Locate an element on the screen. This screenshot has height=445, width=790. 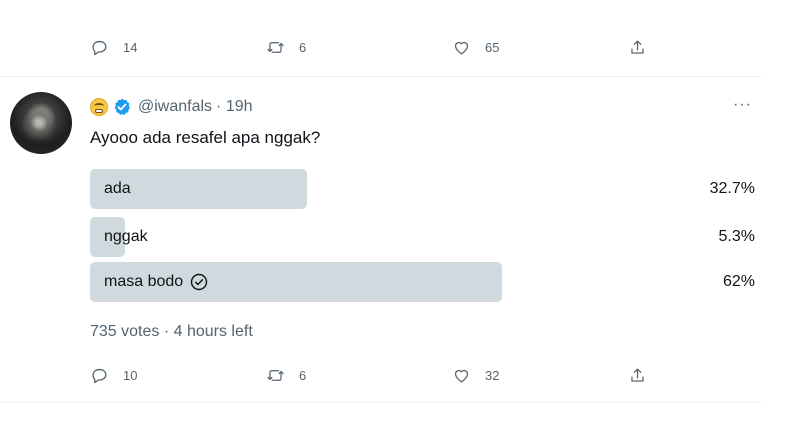
like-count: 32 is located at coordinates (492, 375).